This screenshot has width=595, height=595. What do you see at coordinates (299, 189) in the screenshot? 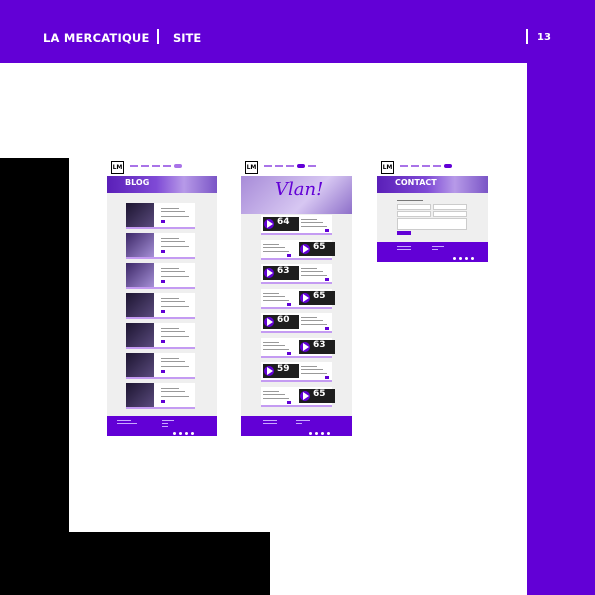
I see `vlan-hero-title: Vlan!` at bounding box center [299, 189].